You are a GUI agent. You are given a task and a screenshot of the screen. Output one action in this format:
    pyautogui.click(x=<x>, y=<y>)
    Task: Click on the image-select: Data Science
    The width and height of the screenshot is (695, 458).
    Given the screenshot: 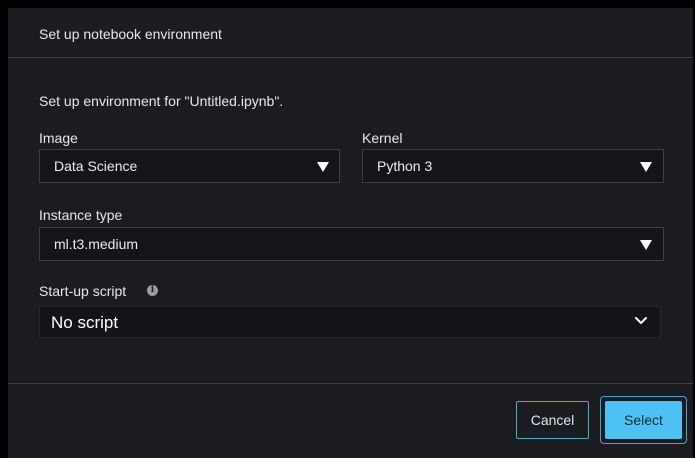 What is the action you would take?
    pyautogui.click(x=189, y=166)
    